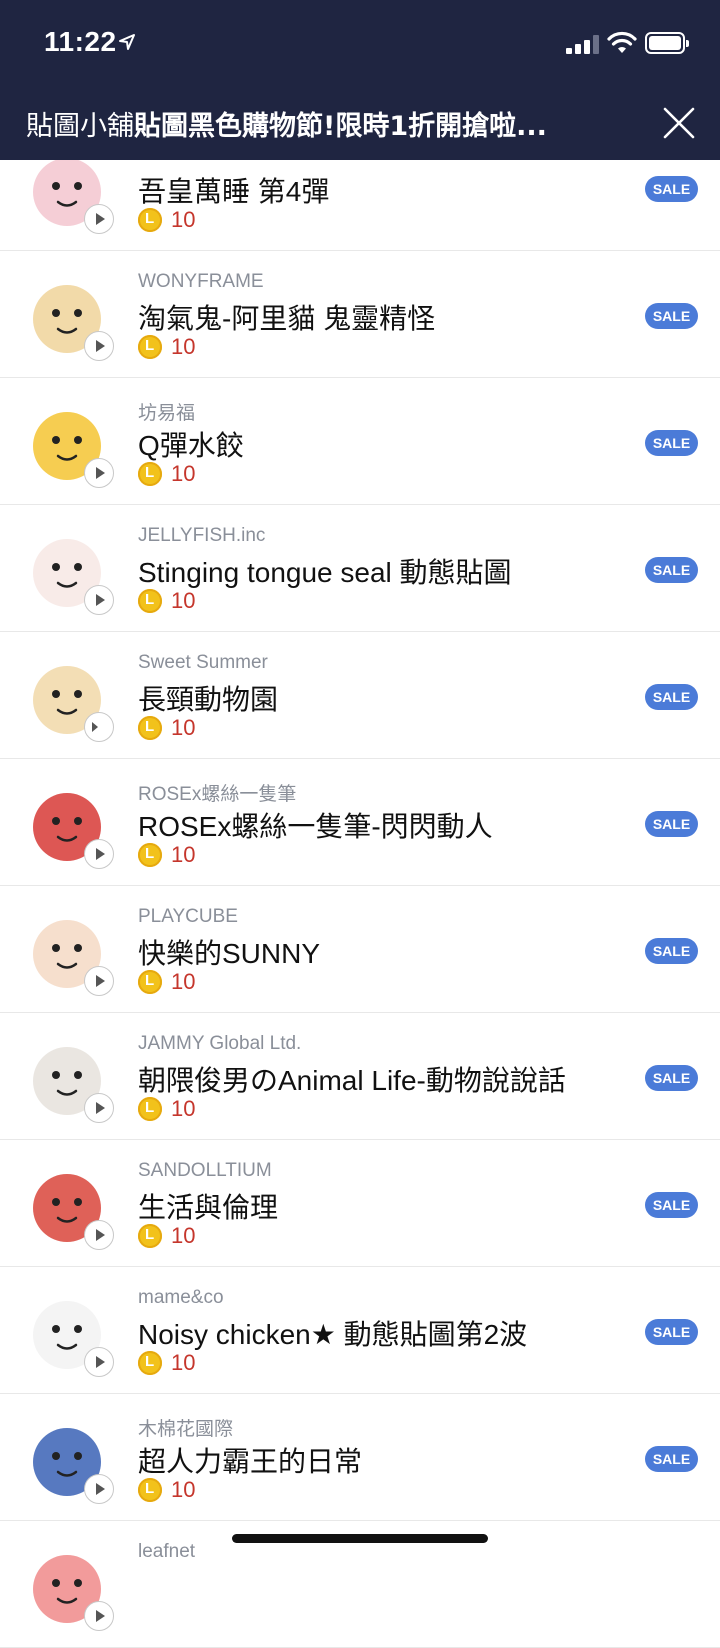 The width and height of the screenshot is (720, 1648). What do you see at coordinates (315, 826) in the screenshot?
I see `sticker-title: ROSEx螺絲一隻筆-閃閃動人` at bounding box center [315, 826].